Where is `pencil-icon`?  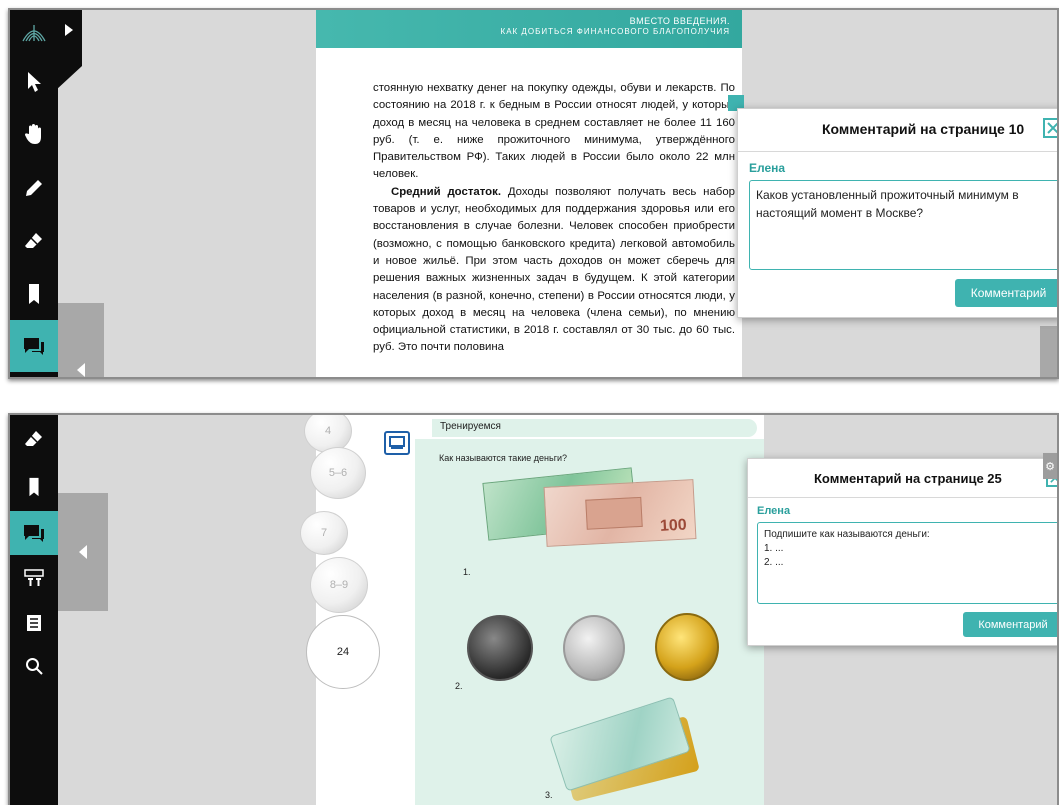
pencil-icon is located at coordinates (34, 188).